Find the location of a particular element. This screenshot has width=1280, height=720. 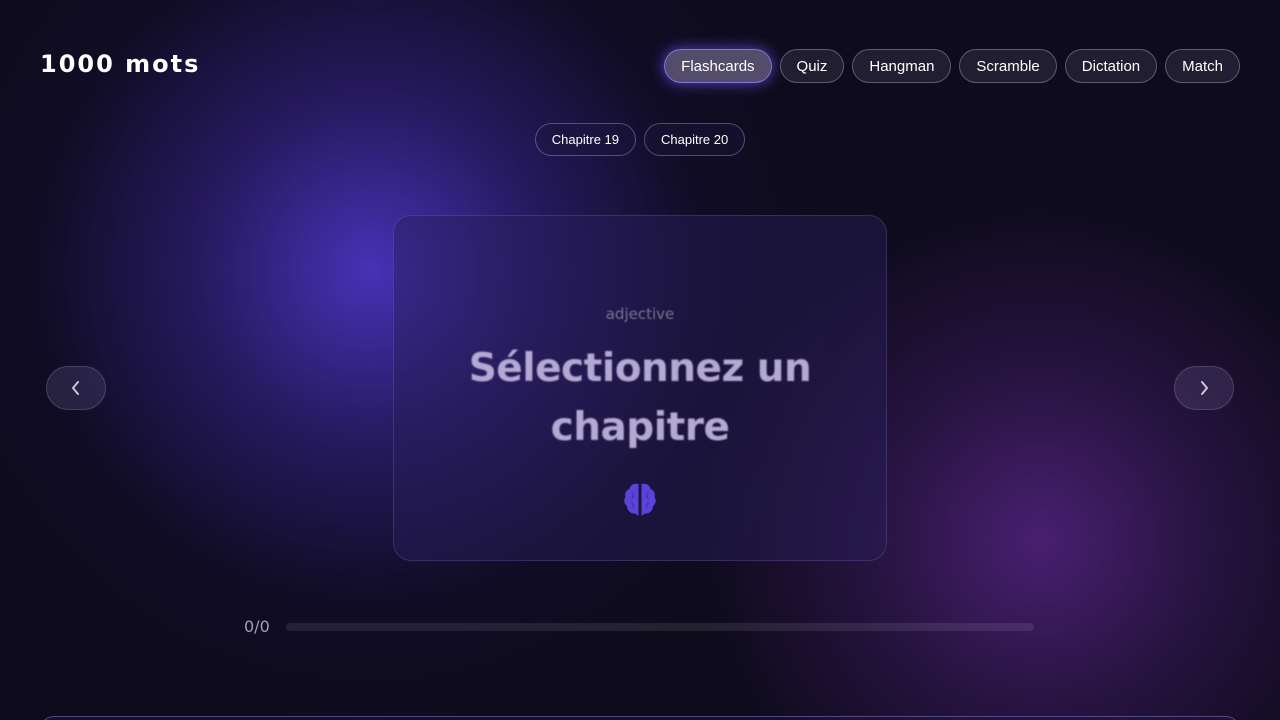

app-title: 1000 mots is located at coordinates (120, 64).